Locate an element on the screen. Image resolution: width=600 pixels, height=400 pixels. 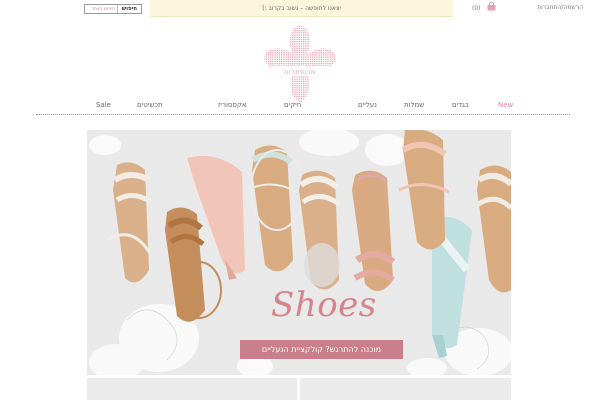
search-button: חיפוש is located at coordinates (128, 9).